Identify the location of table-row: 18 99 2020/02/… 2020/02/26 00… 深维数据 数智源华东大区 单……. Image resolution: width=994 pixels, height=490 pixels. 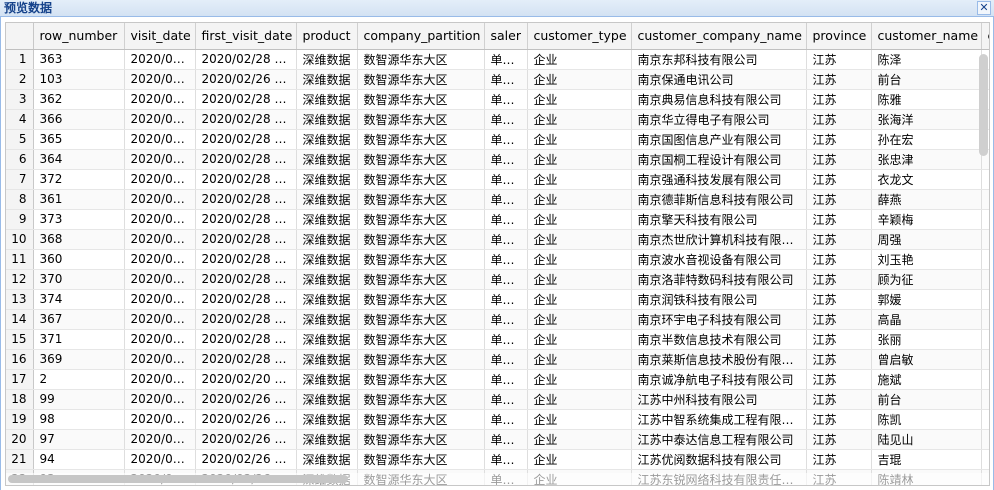
(497, 399).